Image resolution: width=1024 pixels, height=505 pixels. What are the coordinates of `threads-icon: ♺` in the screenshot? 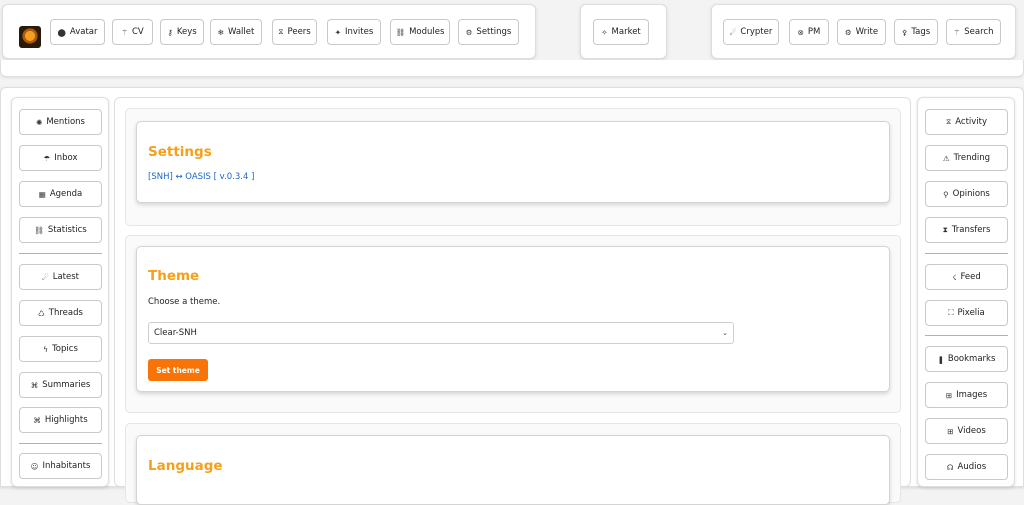 It's located at (41, 313).